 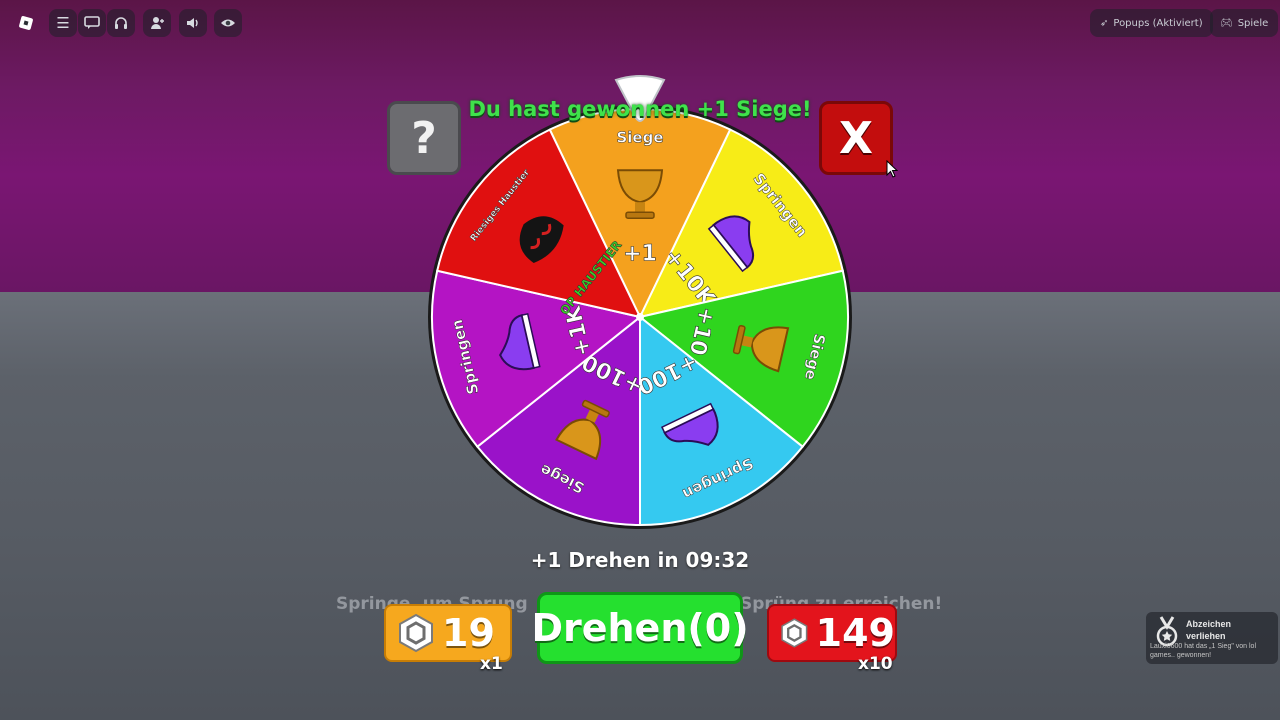 I want to click on menu-icon: ☰, so click(x=63, y=23).